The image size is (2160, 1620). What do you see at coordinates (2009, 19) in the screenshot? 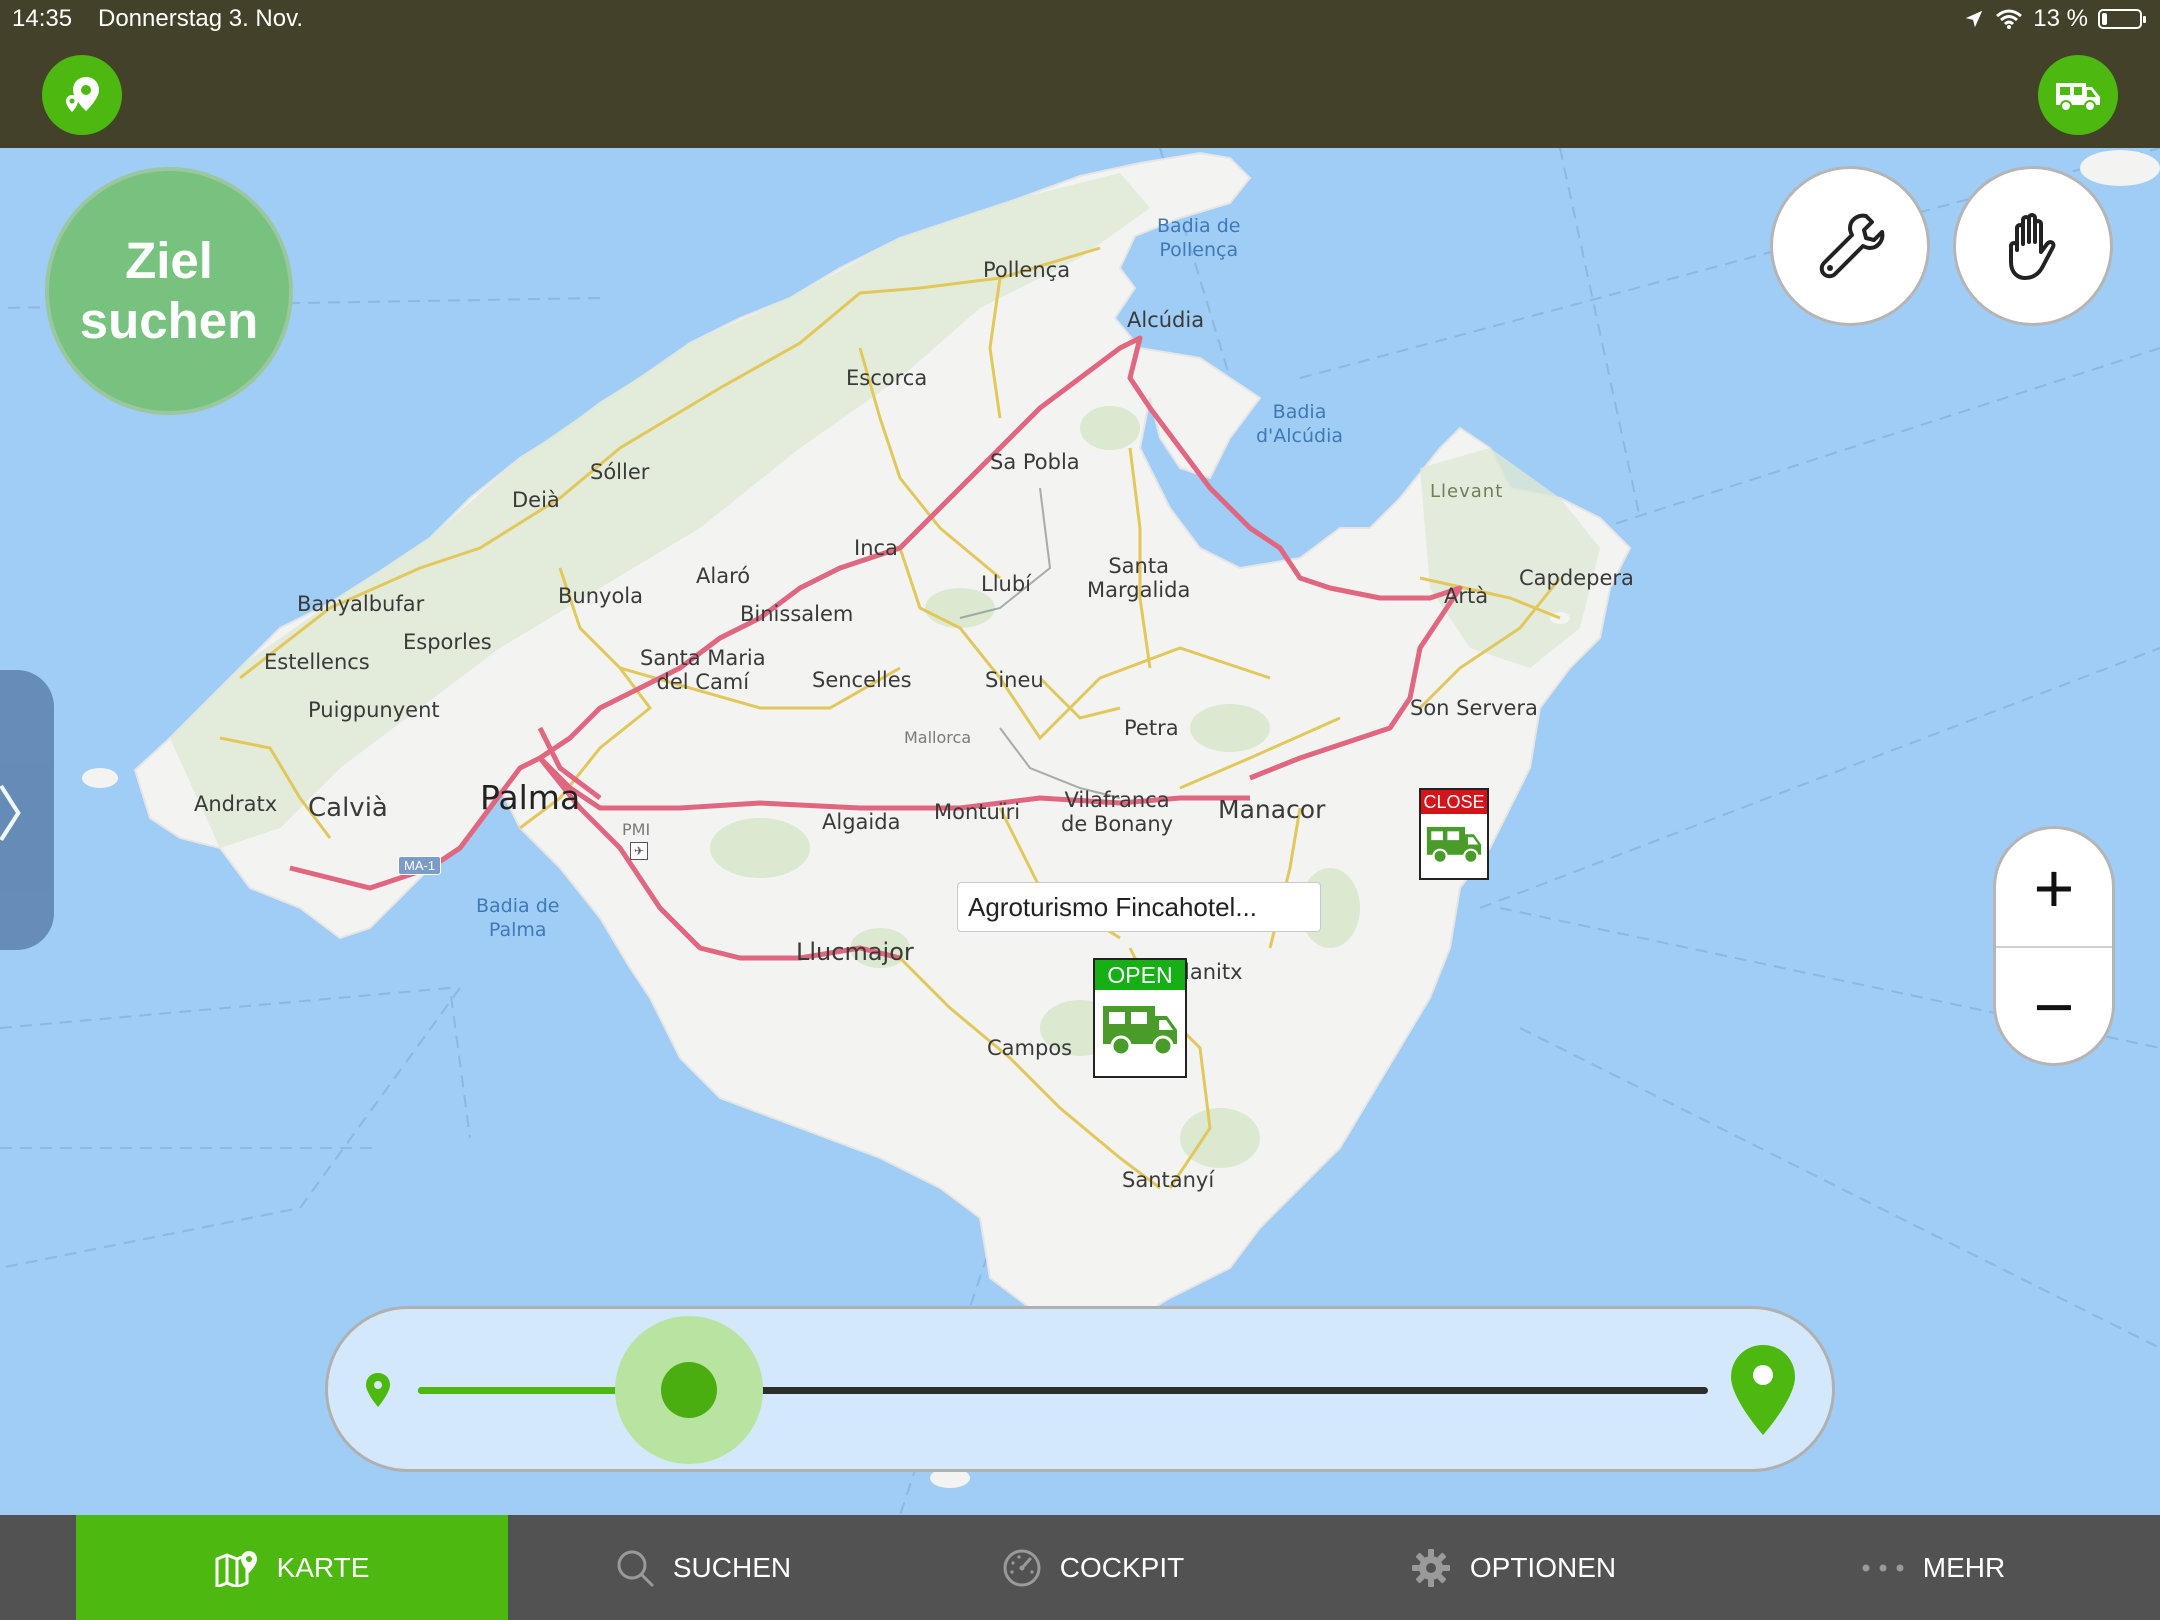
I see `wifi-icon` at bounding box center [2009, 19].